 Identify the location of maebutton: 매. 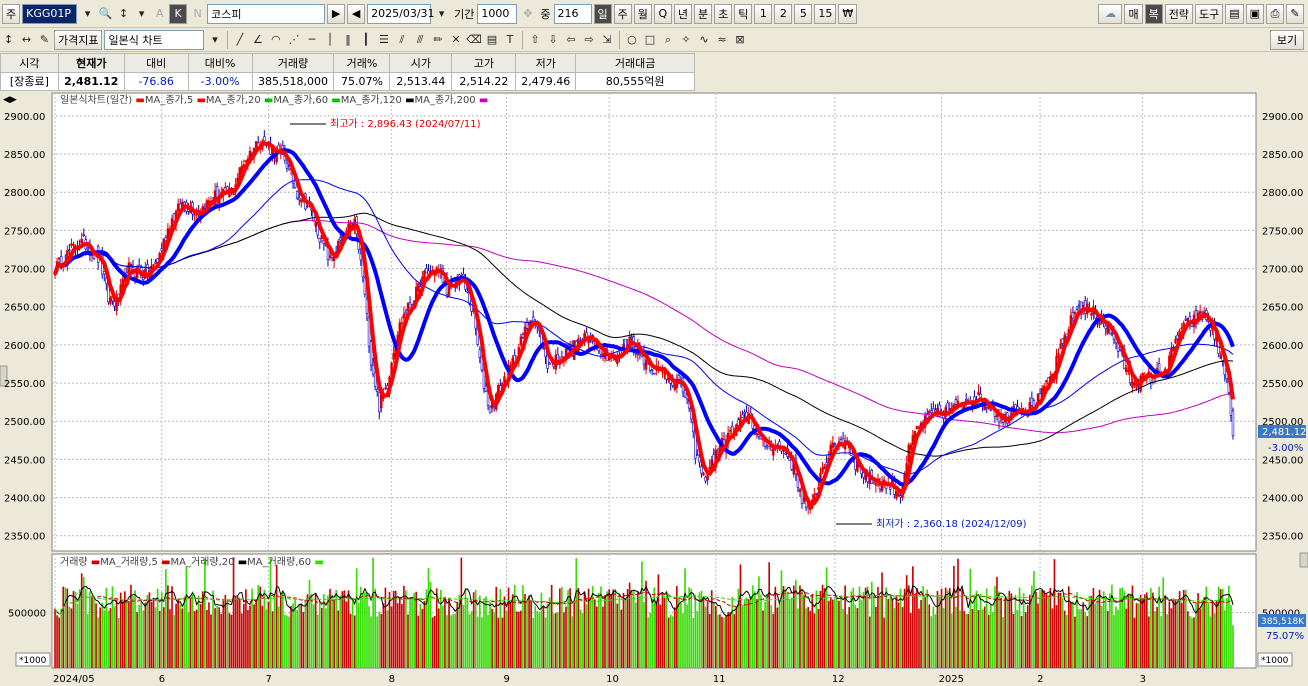
(1133, 13).